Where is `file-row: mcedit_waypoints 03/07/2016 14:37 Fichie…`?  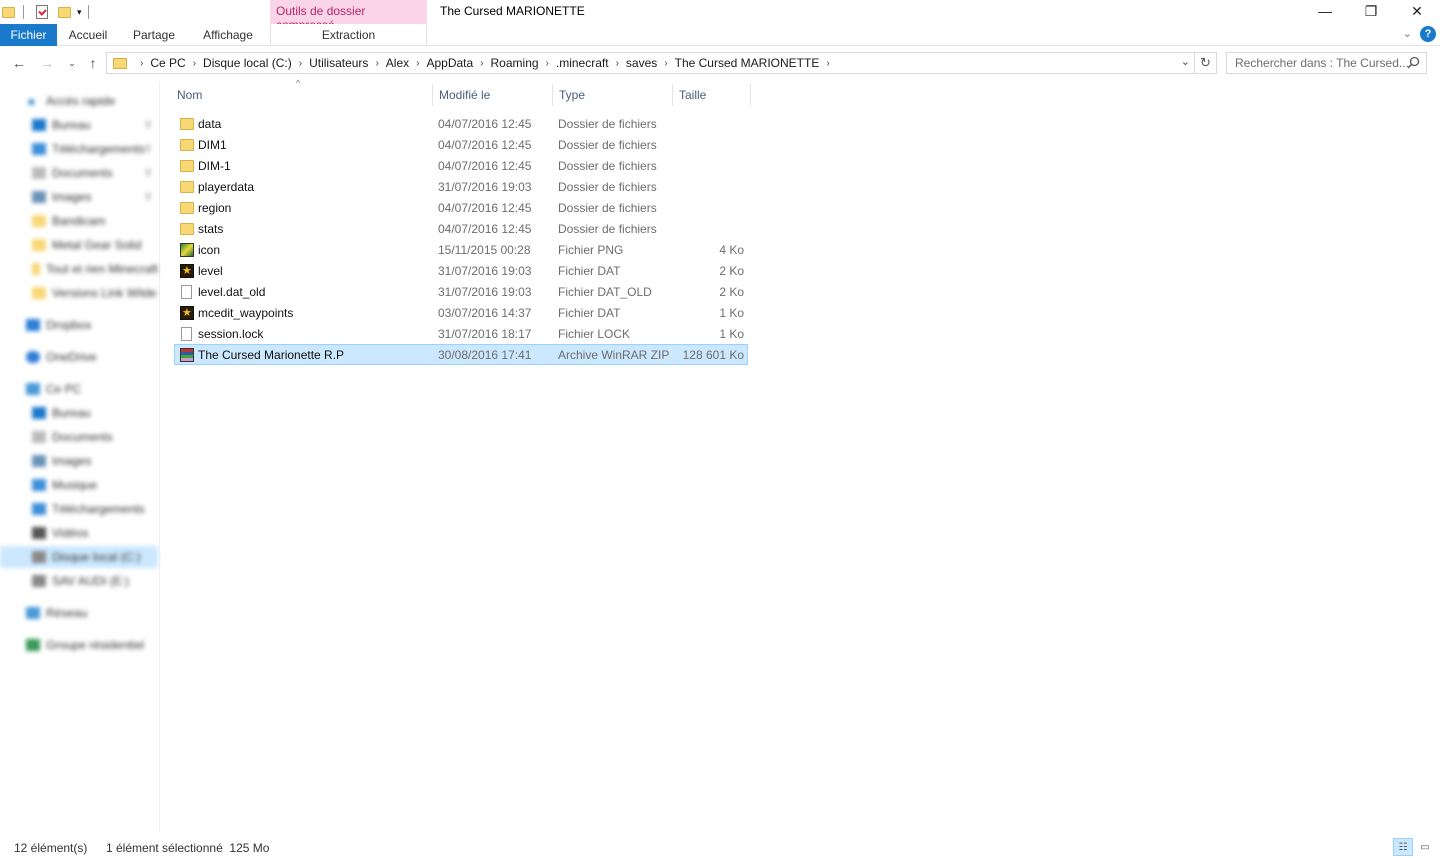 file-row: mcedit_waypoints 03/07/2016 14:37 Fichie… is located at coordinates (461, 312).